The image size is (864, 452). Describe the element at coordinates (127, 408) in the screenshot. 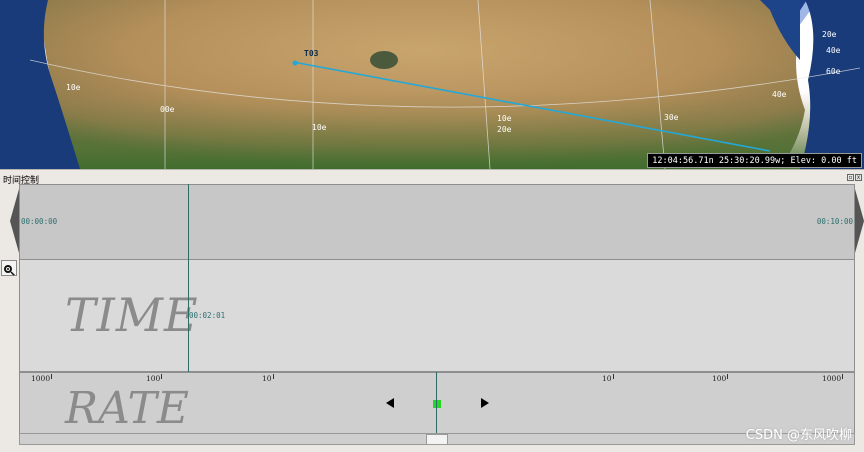

I see `rate-watermark: RATE` at that location.